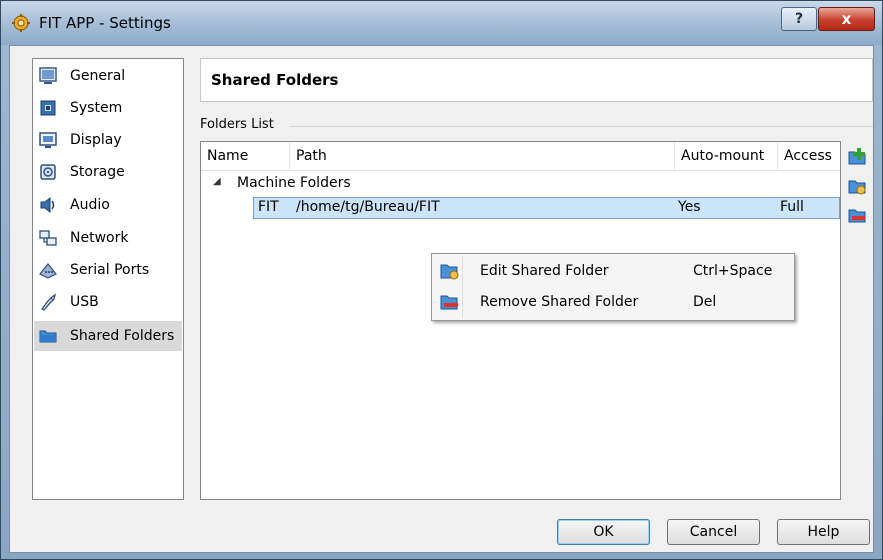 This screenshot has width=883, height=560. Describe the element at coordinates (99, 238) in the screenshot. I see `sidebar-item-label: Network` at that location.